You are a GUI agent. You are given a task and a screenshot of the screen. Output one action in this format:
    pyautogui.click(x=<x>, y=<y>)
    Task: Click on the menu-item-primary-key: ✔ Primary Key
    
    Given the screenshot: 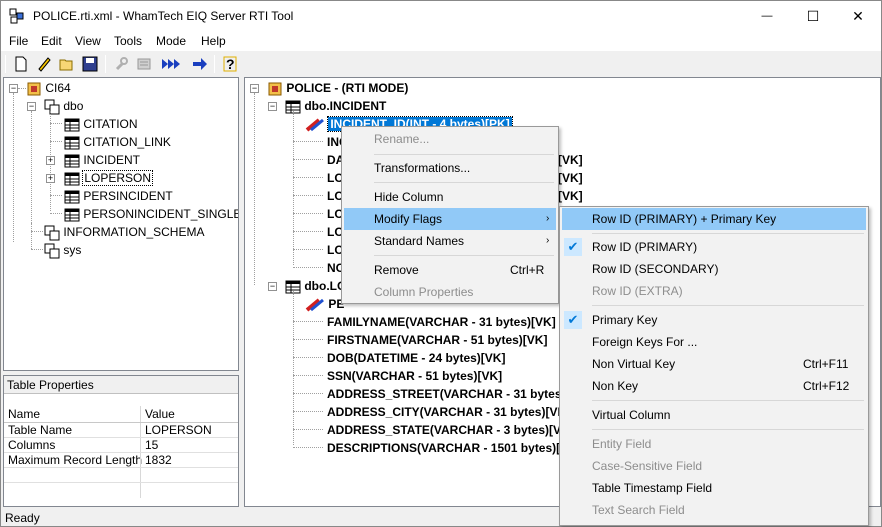 What is the action you would take?
    pyautogui.click(x=714, y=320)
    